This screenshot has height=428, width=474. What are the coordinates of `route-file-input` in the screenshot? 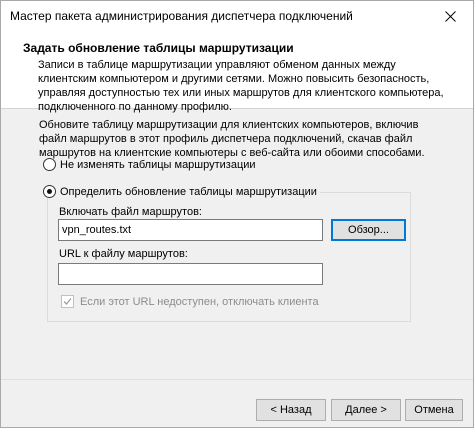 It's located at (190, 230).